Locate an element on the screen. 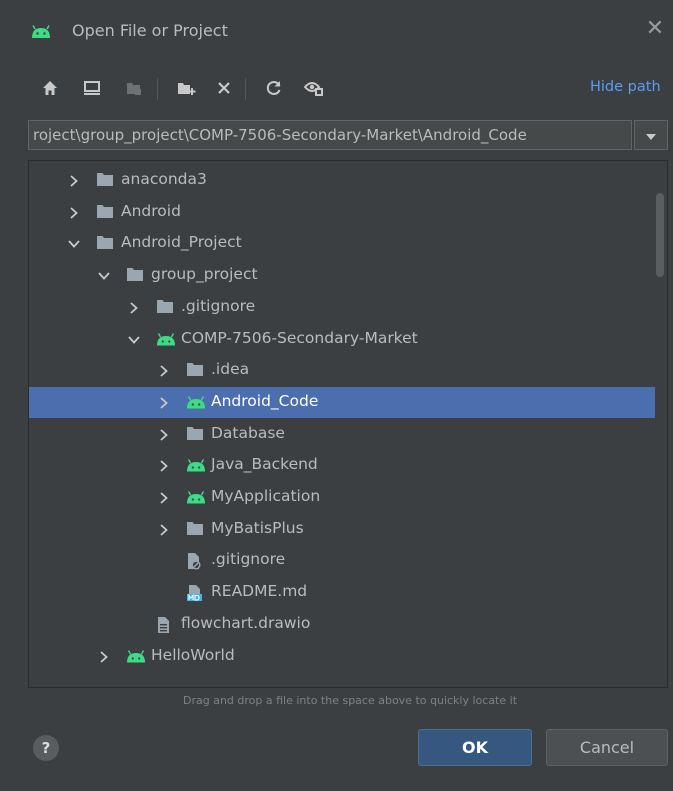  tree-row: Java_Backend is located at coordinates (342, 465).